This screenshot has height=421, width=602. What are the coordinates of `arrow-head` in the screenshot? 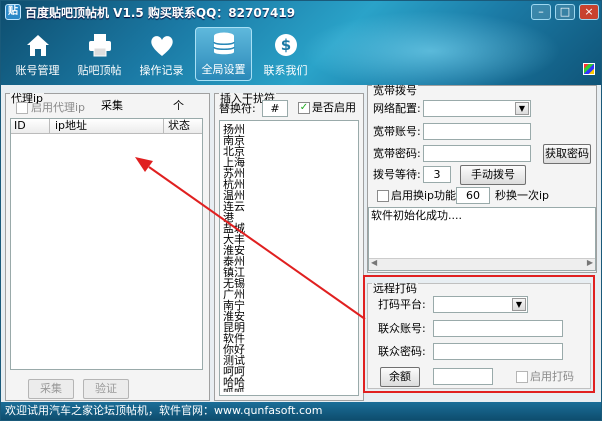 It's located at (144, 164).